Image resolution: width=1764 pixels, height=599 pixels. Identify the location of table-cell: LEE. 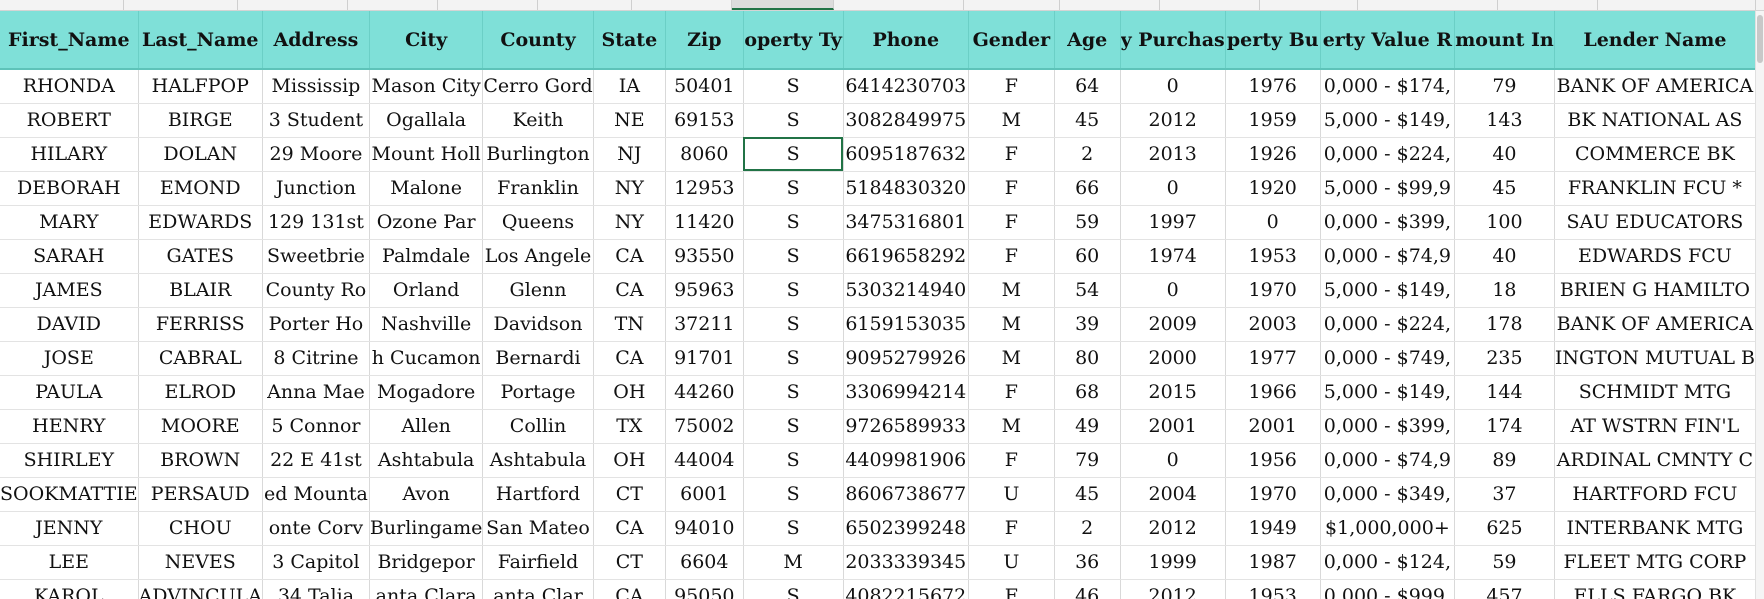
(69, 562).